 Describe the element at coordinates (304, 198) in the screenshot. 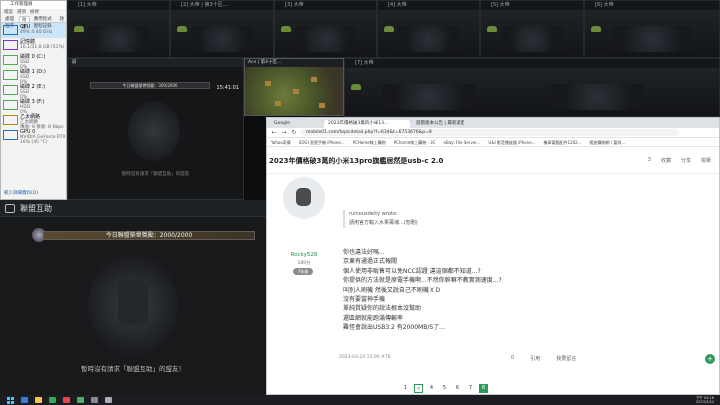

I see `avatar` at that location.